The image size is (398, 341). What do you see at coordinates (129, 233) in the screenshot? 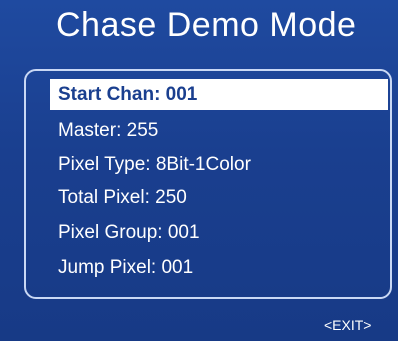
I see `menu-item-pixel-group: Pixel Group: 001` at bounding box center [129, 233].